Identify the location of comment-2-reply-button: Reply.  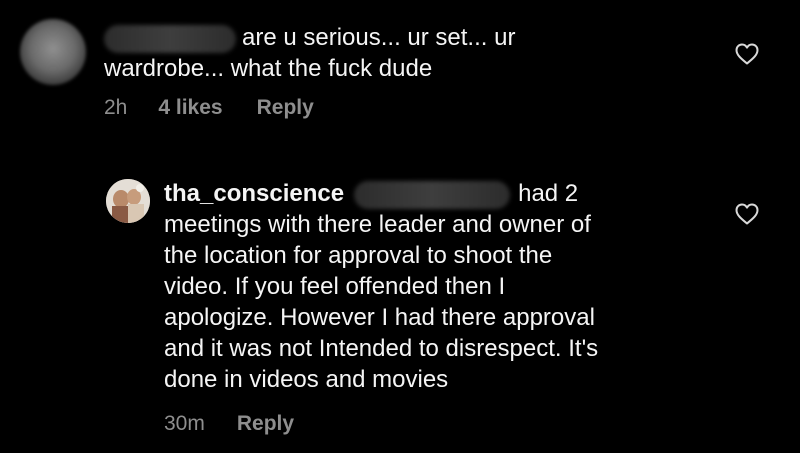
(265, 424).